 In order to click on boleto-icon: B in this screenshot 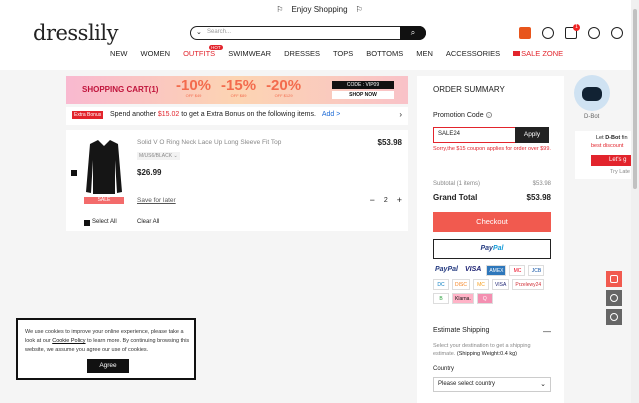, I will do `click(441, 298)`.